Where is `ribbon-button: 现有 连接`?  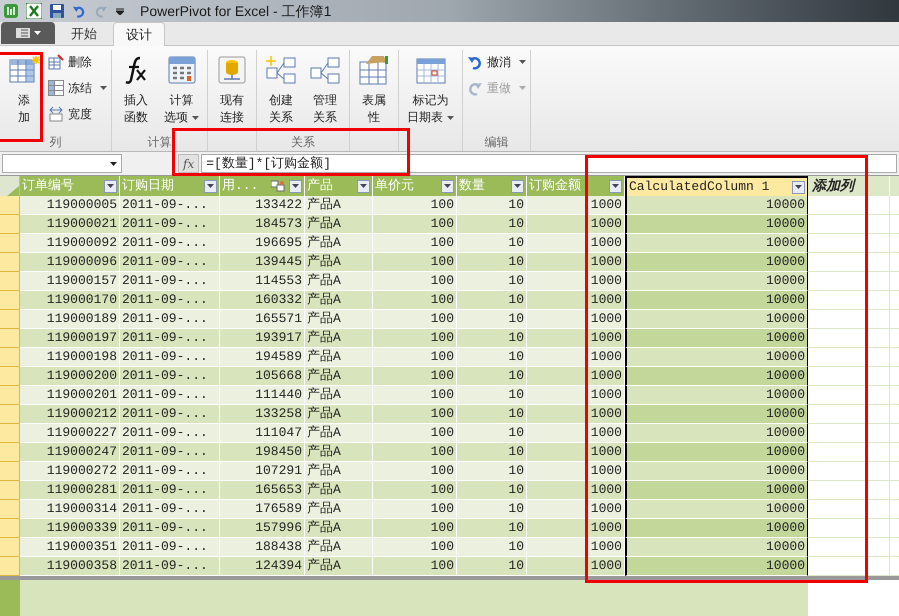 ribbon-button: 现有 连接 is located at coordinates (232, 91).